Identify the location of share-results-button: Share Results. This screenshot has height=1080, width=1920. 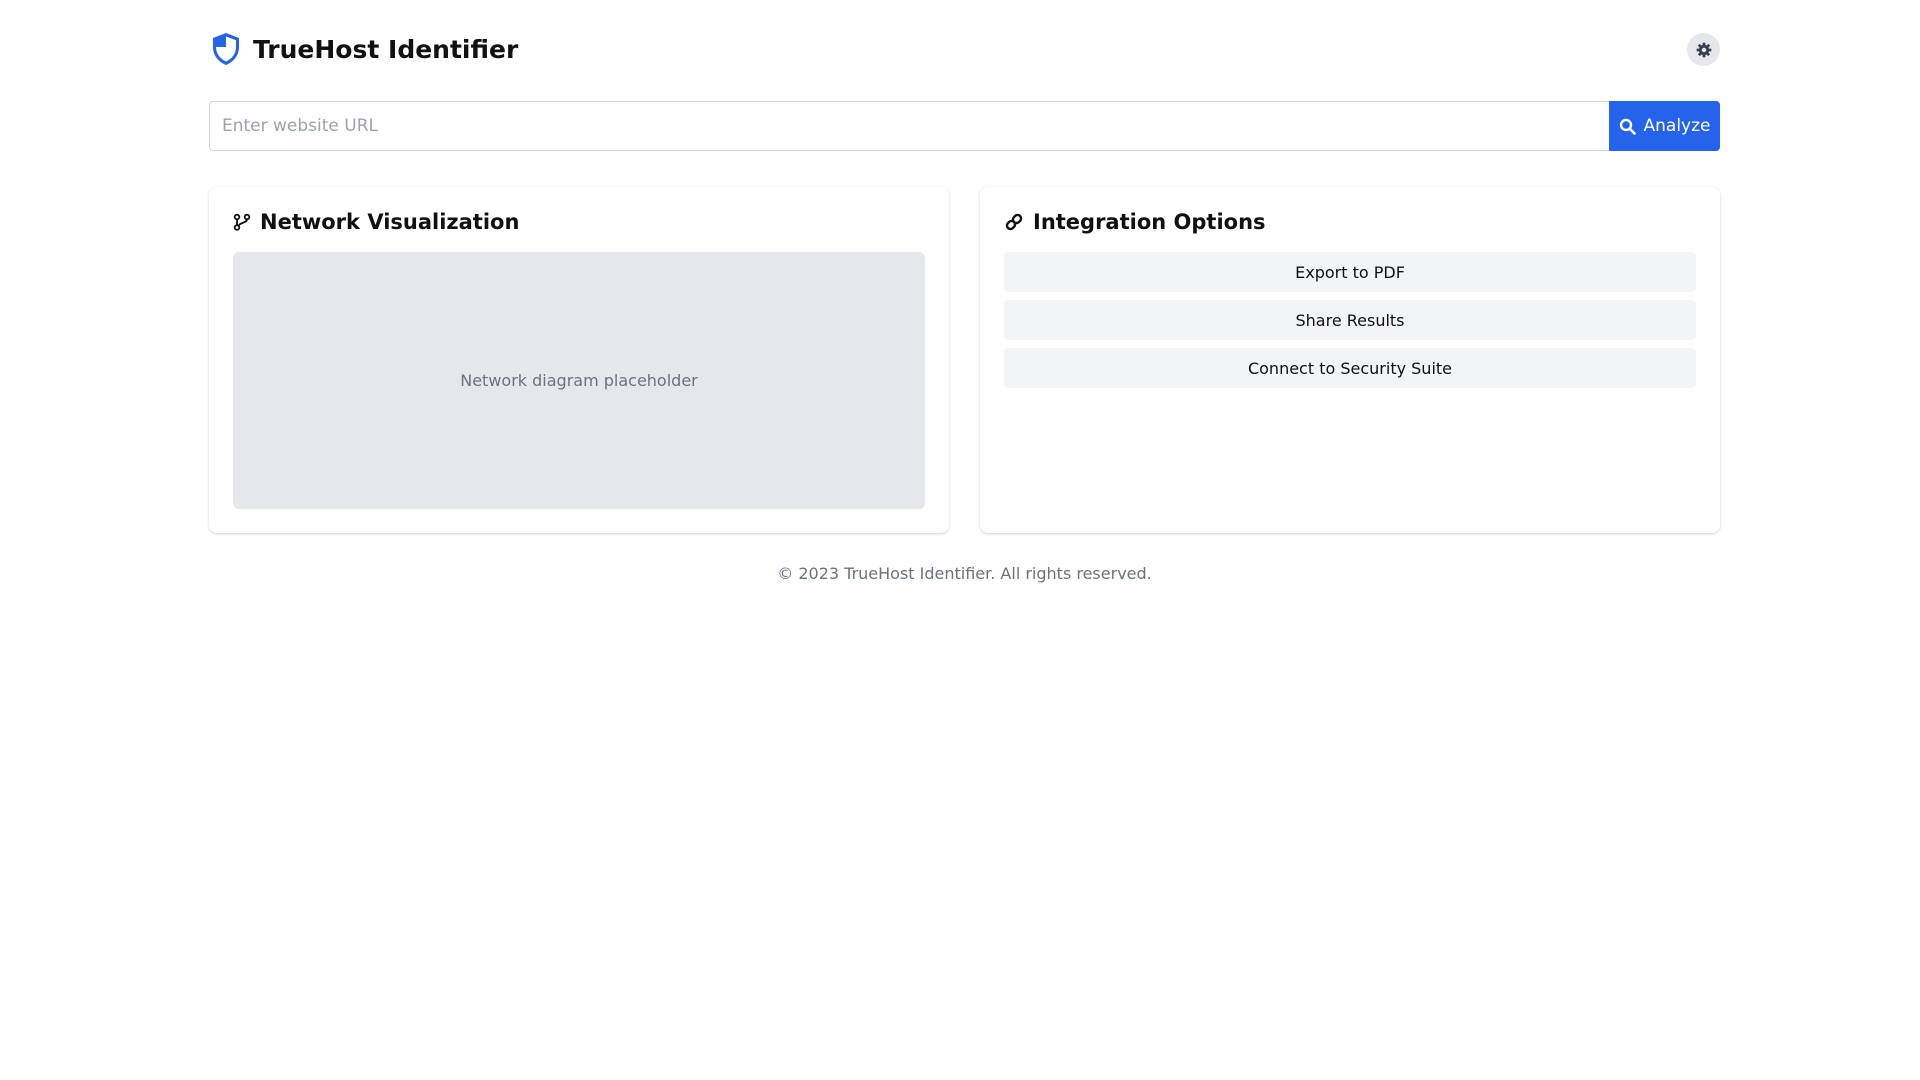
(1350, 320).